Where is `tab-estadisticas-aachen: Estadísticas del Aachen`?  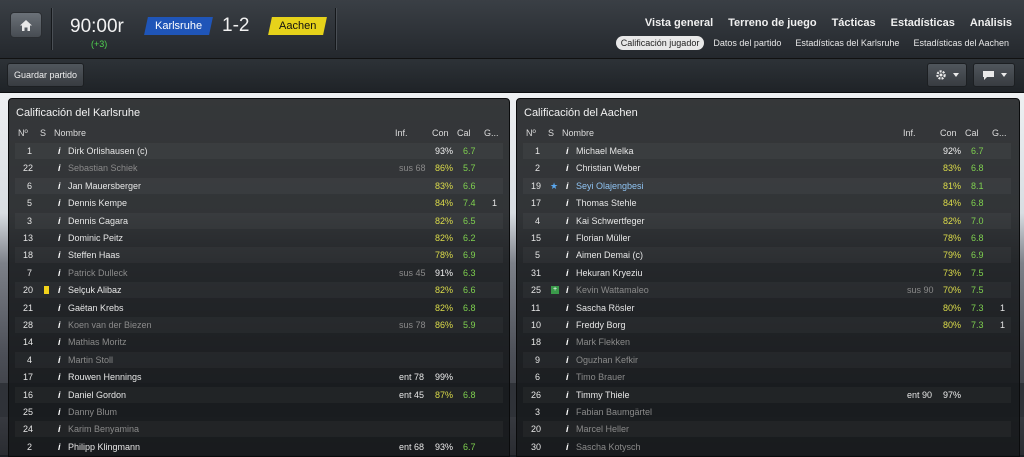 tab-estadisticas-aachen: Estadísticas del Aachen is located at coordinates (961, 43).